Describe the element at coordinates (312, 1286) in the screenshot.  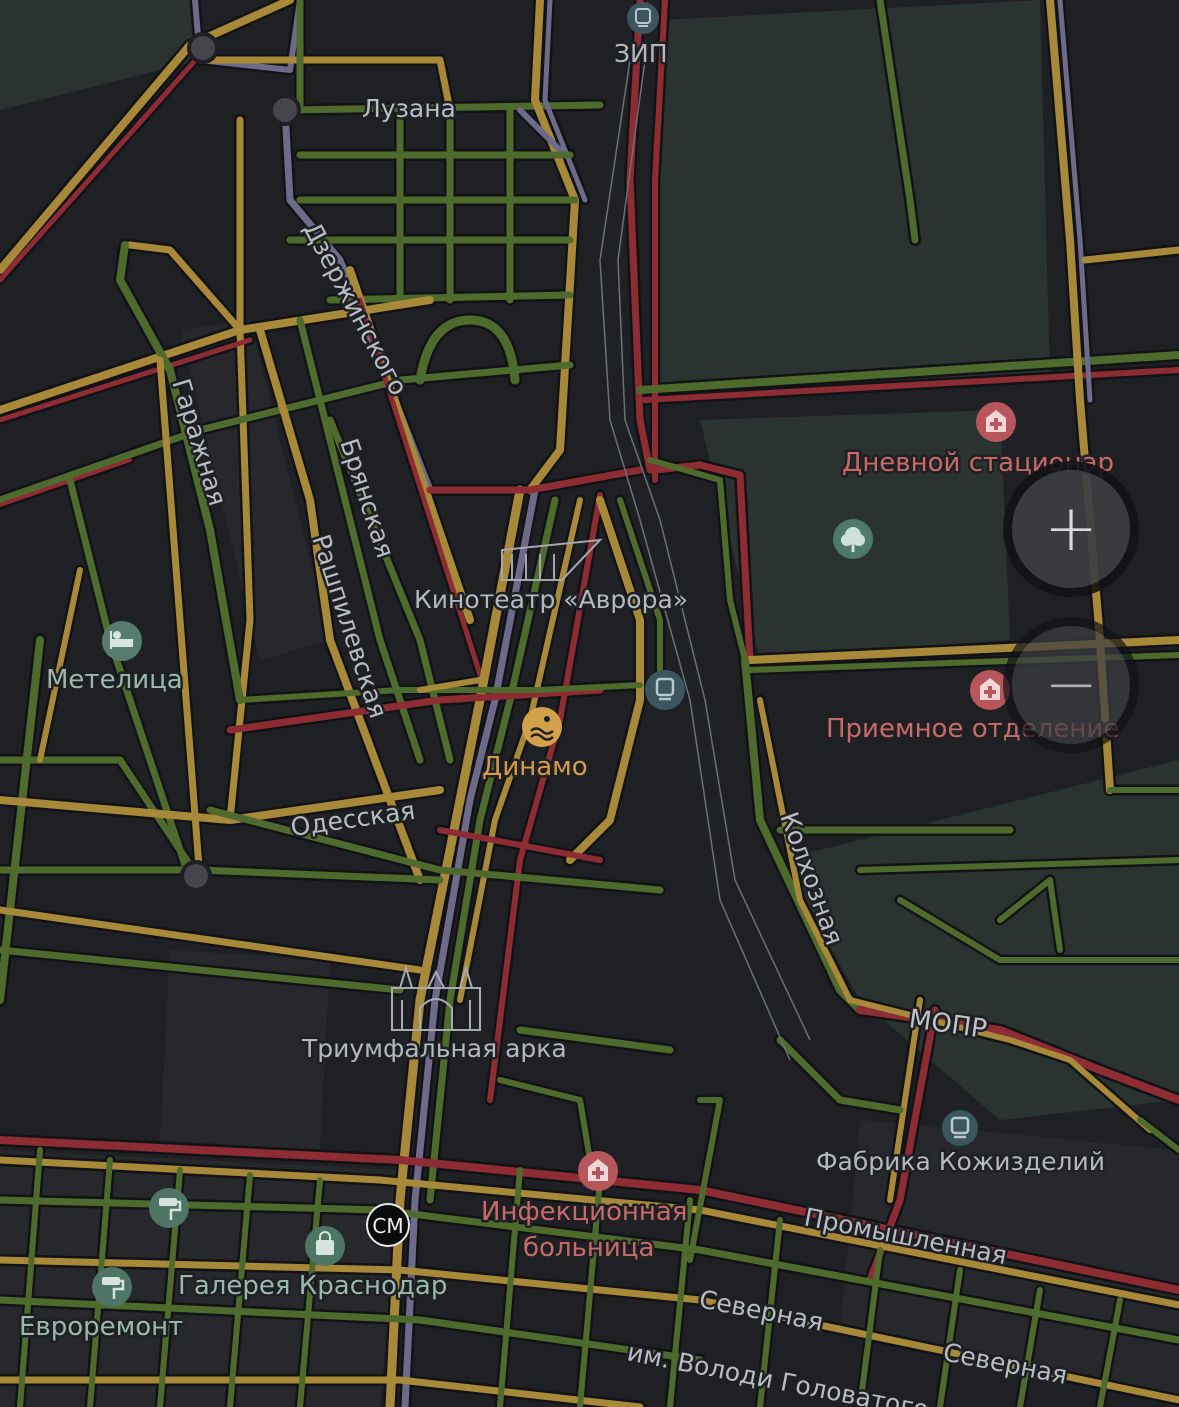
I see `poi-label-galereya: Галерея Краснодар` at that location.